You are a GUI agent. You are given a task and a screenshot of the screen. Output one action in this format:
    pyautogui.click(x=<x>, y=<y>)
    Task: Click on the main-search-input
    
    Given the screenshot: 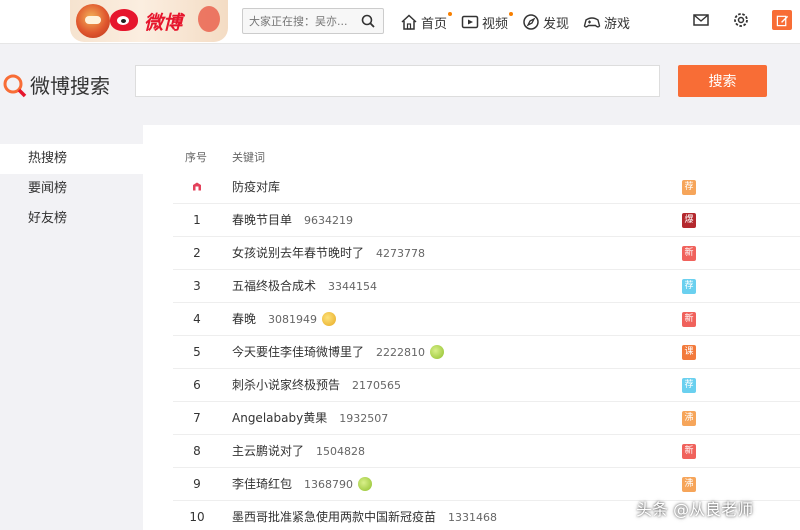 What is the action you would take?
    pyautogui.click(x=397, y=81)
    